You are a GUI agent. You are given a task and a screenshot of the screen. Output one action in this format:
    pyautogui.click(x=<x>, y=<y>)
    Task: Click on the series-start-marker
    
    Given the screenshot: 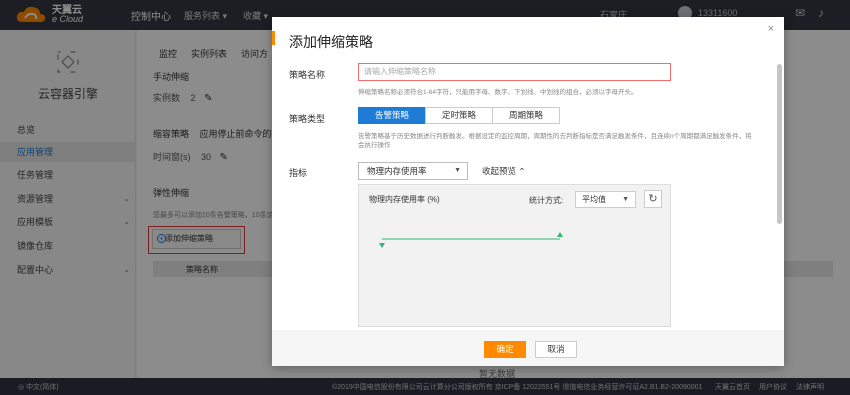 What is the action you would take?
    pyautogui.click(x=382, y=245)
    